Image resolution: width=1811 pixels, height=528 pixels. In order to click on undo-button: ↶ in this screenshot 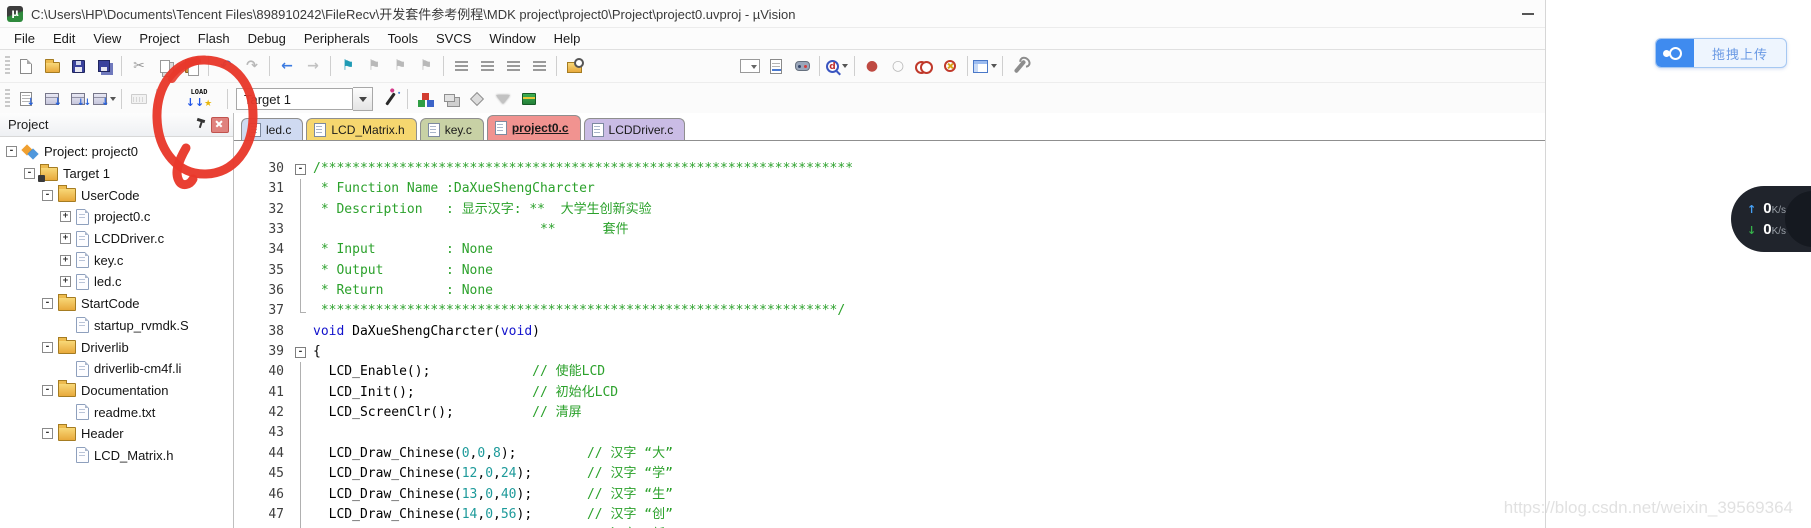, I will do `click(226, 66)`.